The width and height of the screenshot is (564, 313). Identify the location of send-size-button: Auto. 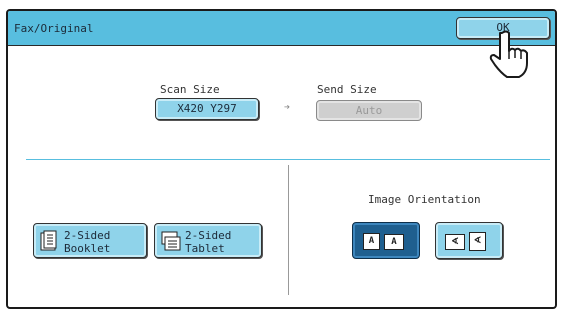
(369, 110).